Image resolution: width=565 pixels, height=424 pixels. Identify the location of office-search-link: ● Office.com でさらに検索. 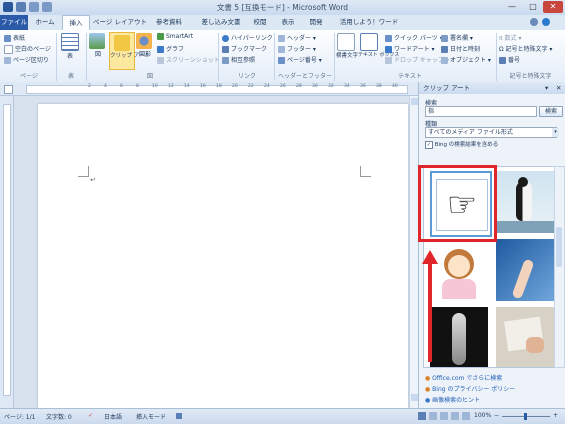
(463, 377).